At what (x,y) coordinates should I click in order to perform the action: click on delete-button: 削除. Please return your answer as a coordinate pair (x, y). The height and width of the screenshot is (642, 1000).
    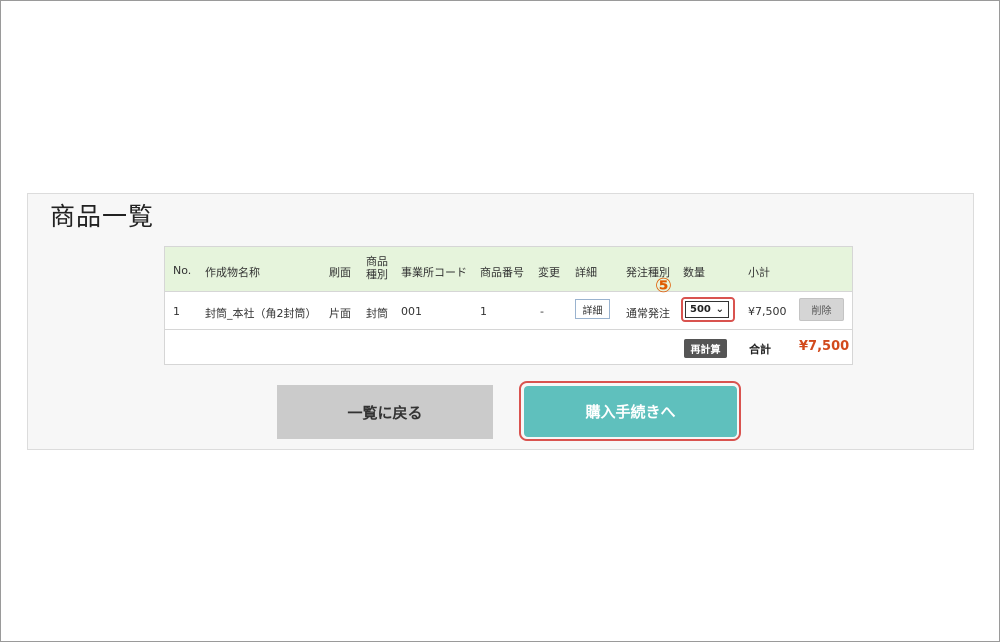
    Looking at the image, I should click on (821, 309).